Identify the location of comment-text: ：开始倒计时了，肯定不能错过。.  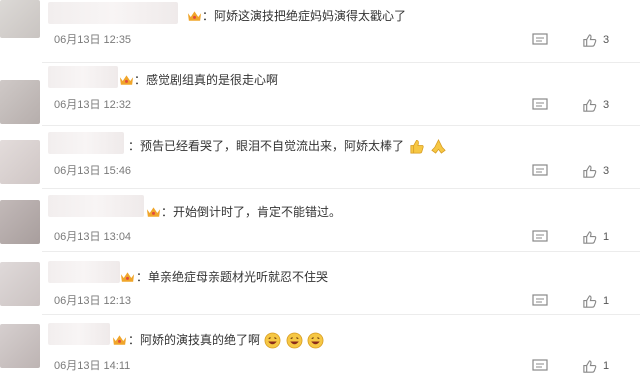
(251, 212).